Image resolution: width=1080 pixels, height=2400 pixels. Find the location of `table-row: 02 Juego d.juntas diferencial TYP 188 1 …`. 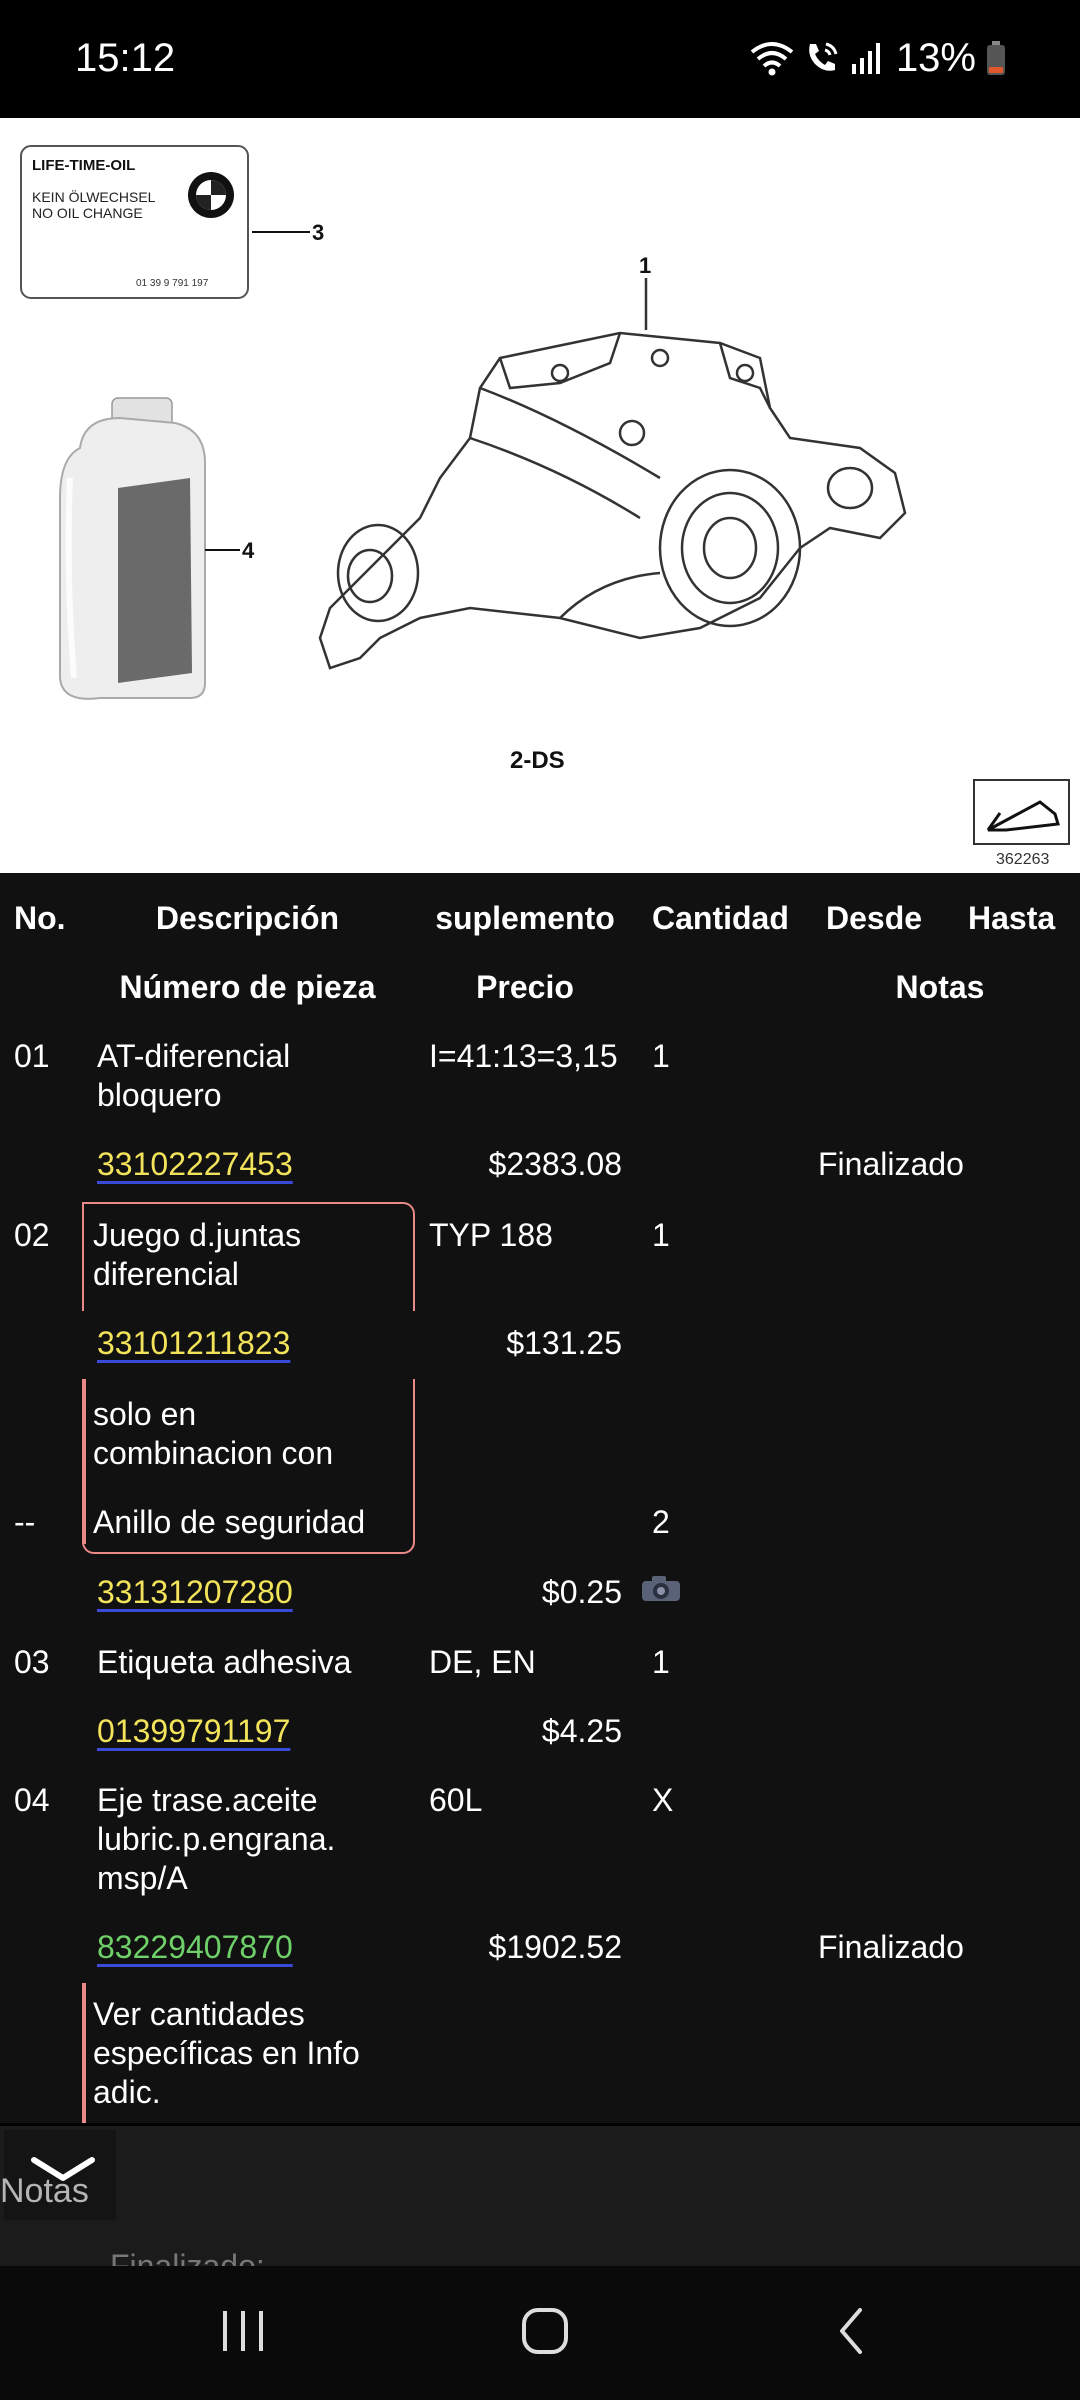

table-row: 02 Juego d.juntas diferencial TYP 188 1 … is located at coordinates (540, 1301).